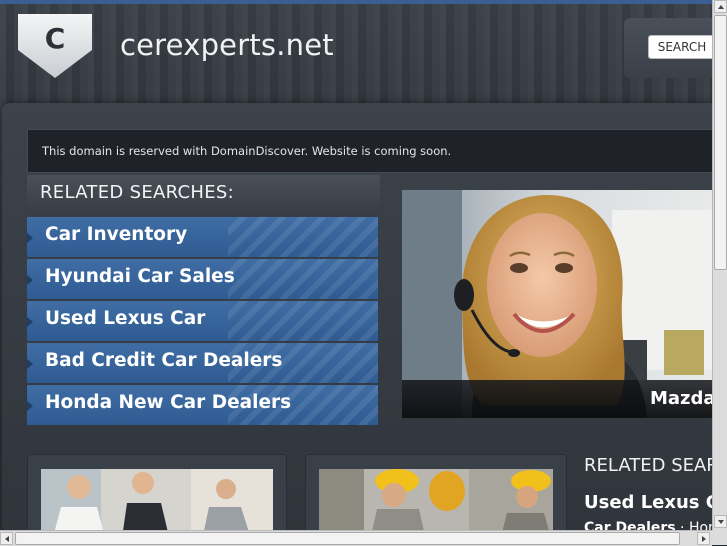 The width and height of the screenshot is (727, 546). I want to click on scroll-up-button, so click(720, 6).